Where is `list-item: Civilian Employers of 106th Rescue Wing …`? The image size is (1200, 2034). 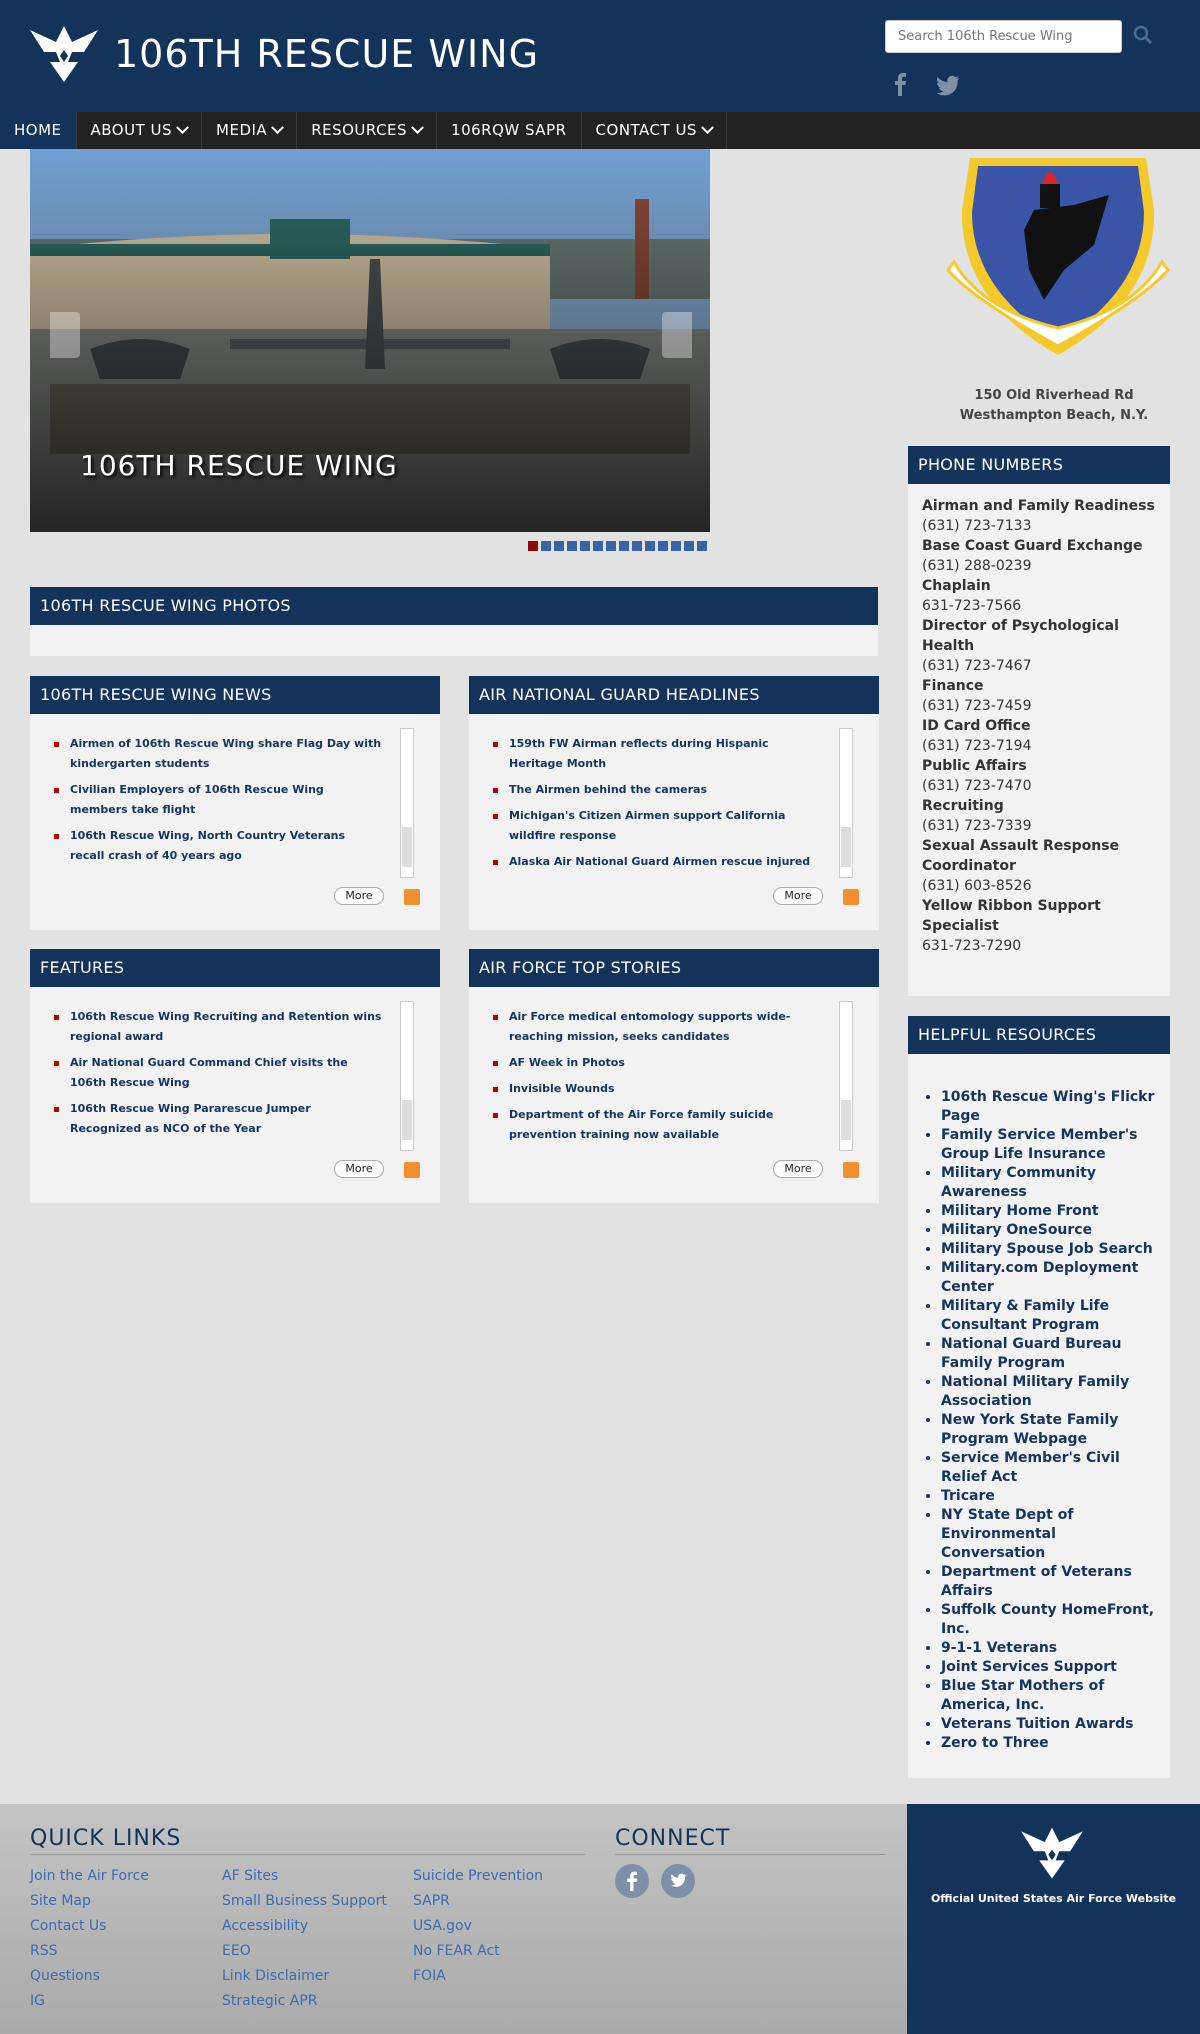 list-item: Civilian Employers of 106th Rescue Wing … is located at coordinates (218, 800).